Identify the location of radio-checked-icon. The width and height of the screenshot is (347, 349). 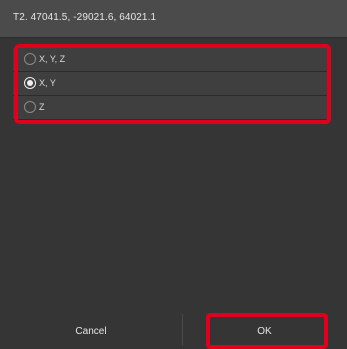
(30, 83).